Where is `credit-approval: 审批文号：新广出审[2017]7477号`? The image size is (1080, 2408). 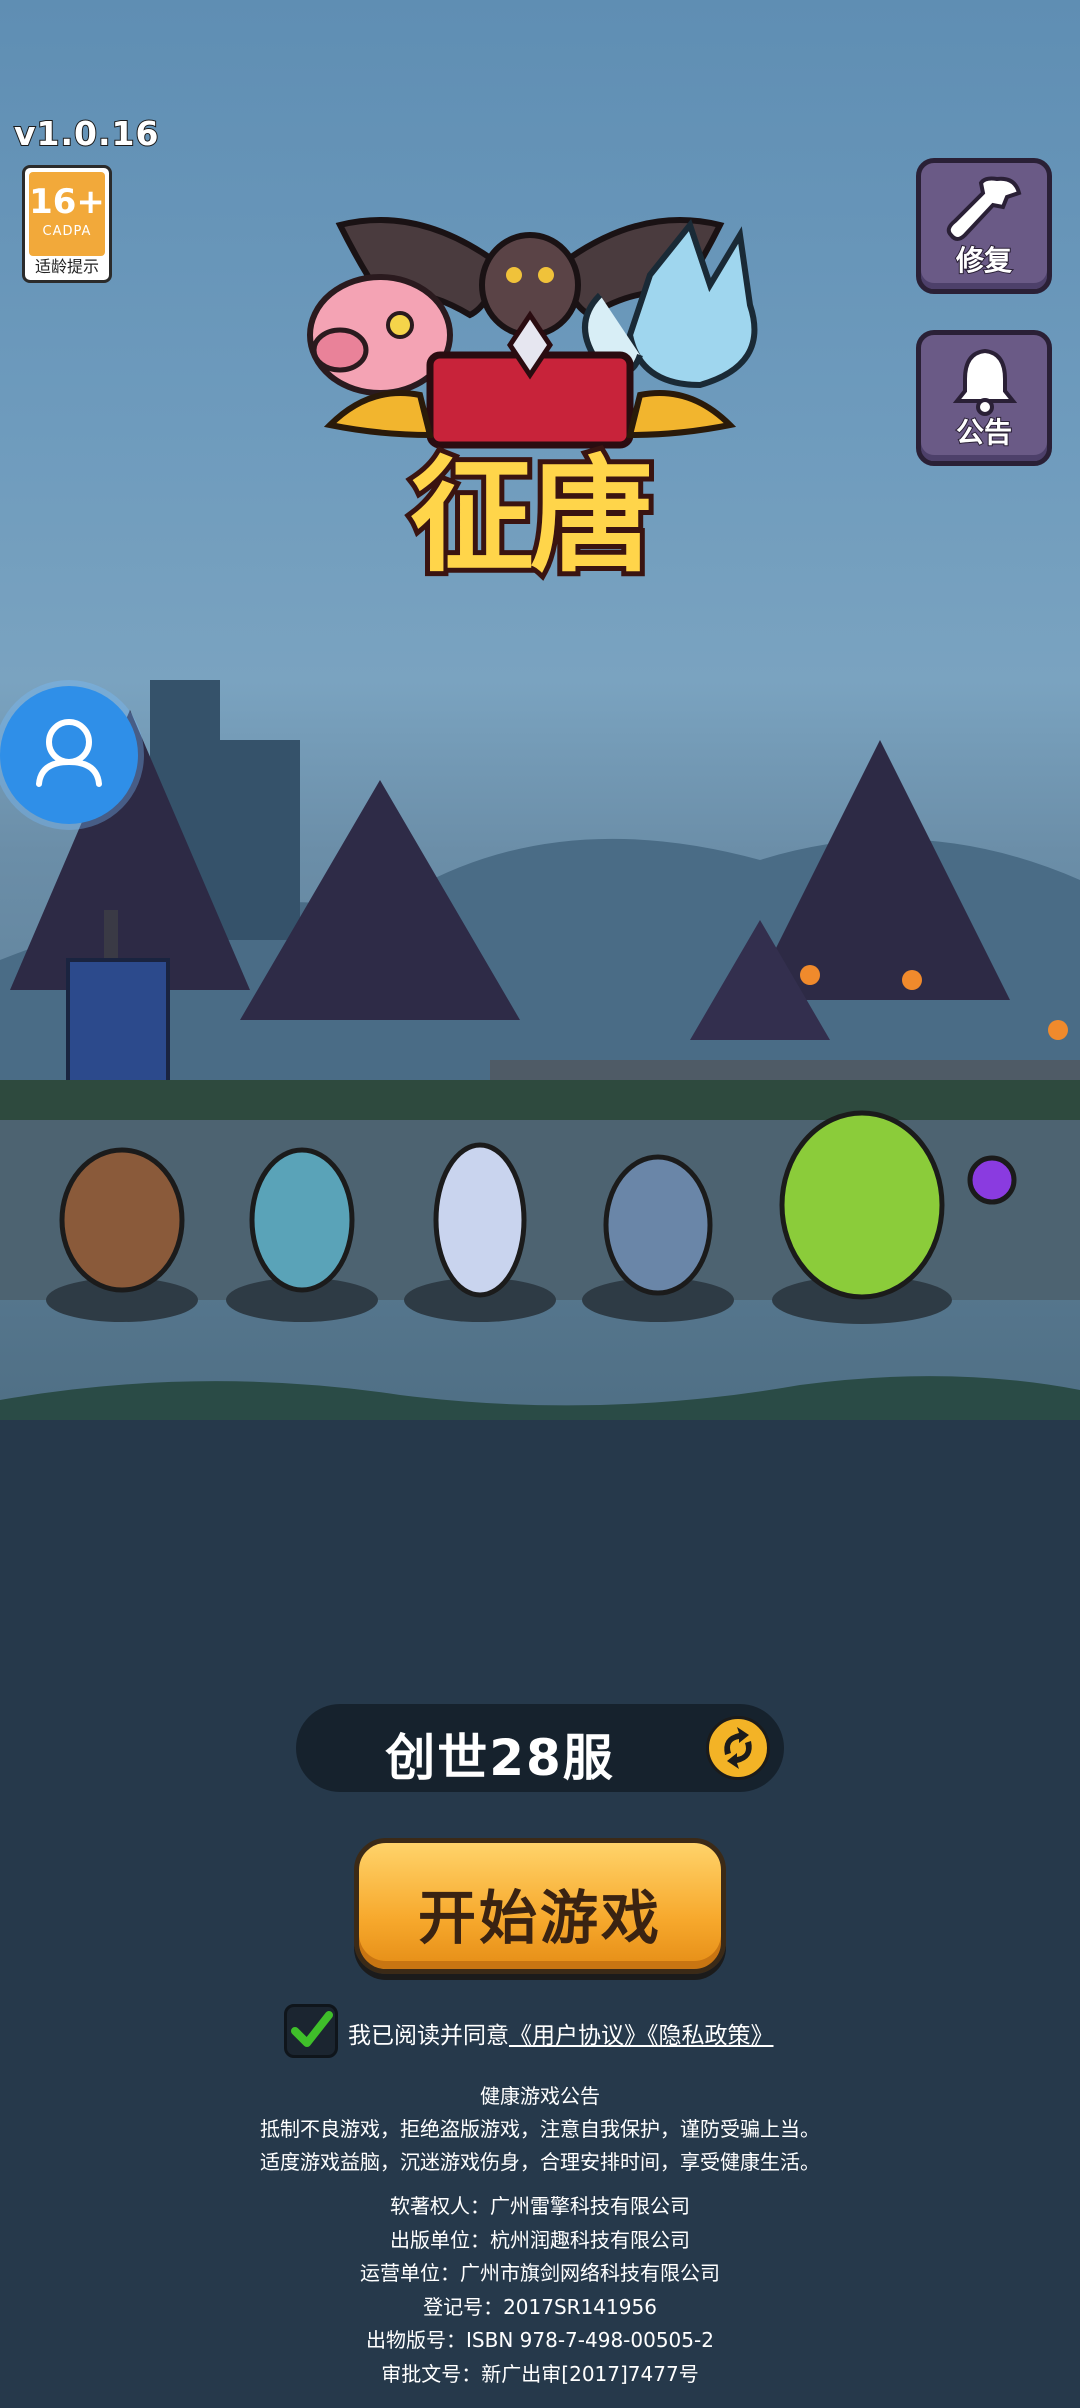 credit-approval: 审批文号：新广出审[2017]7477号 is located at coordinates (540, 2374).